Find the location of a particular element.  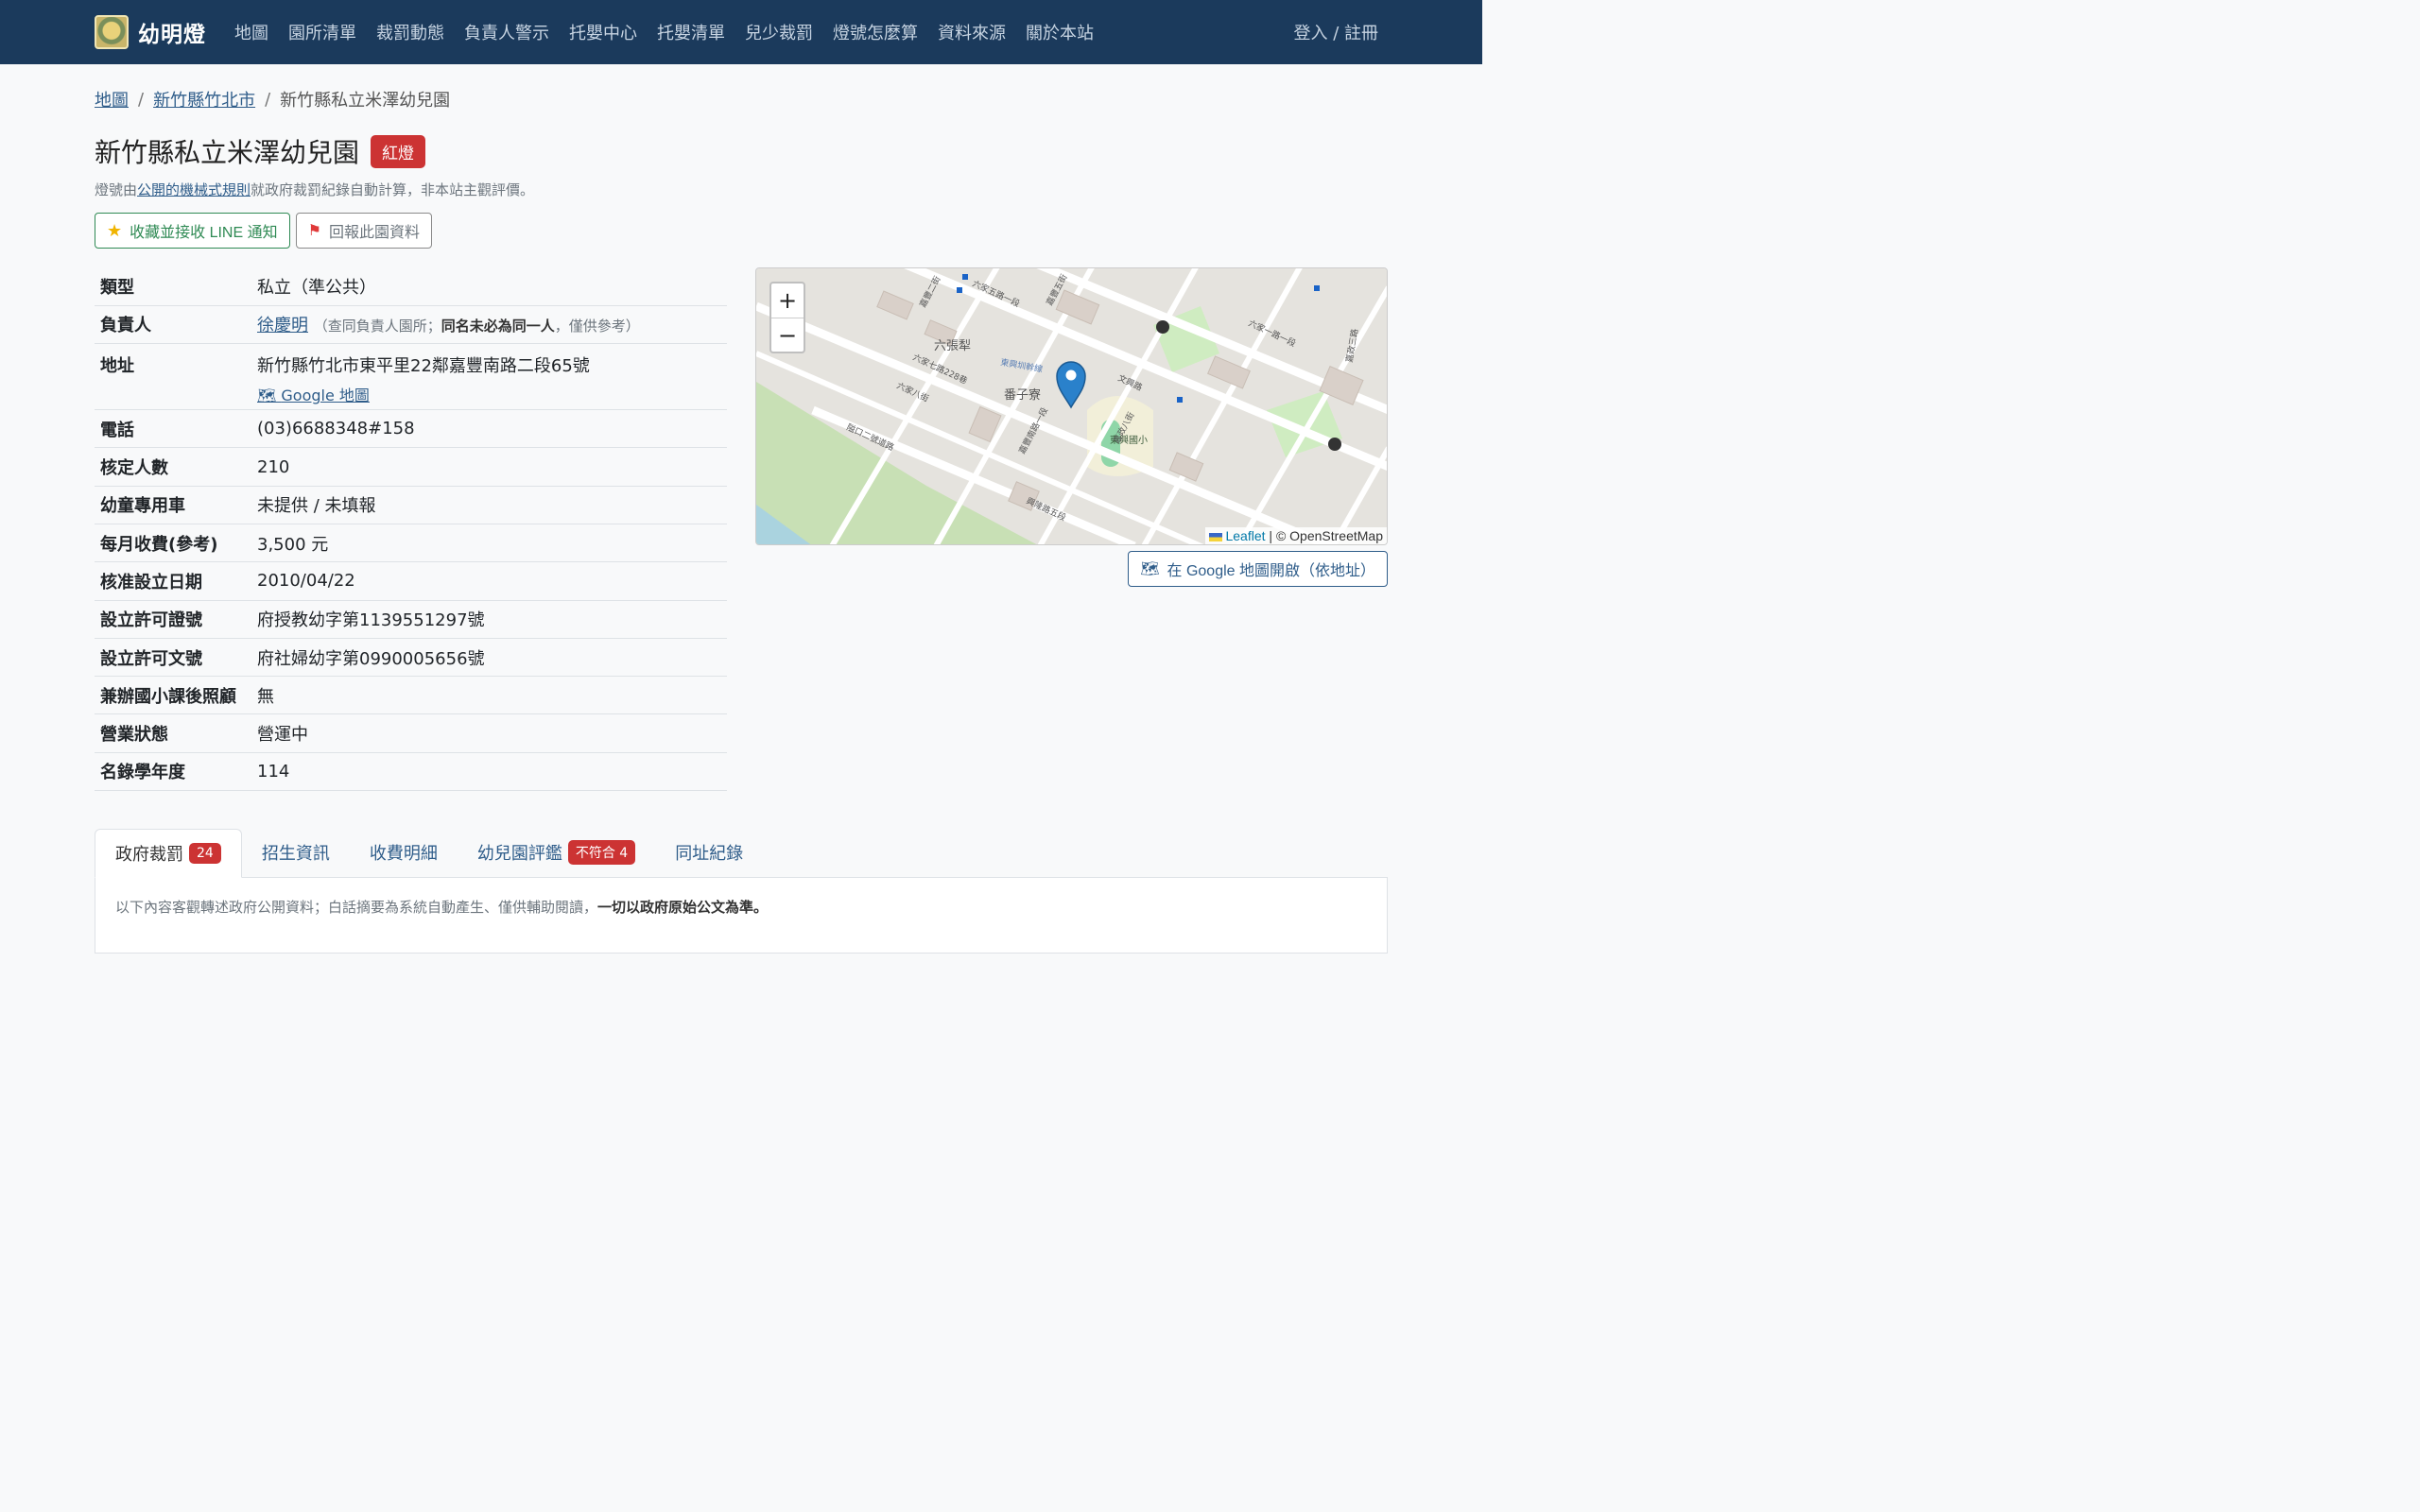

table-row: 電話 (03)6688348#158 is located at coordinates (411, 429).